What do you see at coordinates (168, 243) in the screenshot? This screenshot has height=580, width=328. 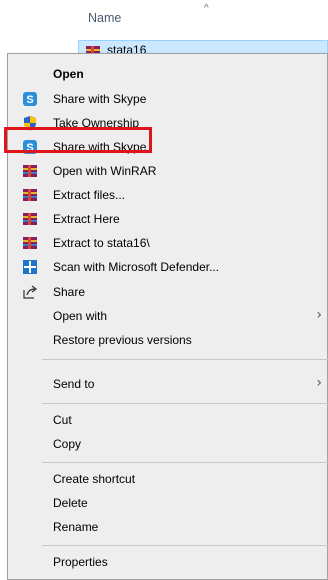 I see `menu-item-extract-to-folder: Extract to stata16\` at bounding box center [168, 243].